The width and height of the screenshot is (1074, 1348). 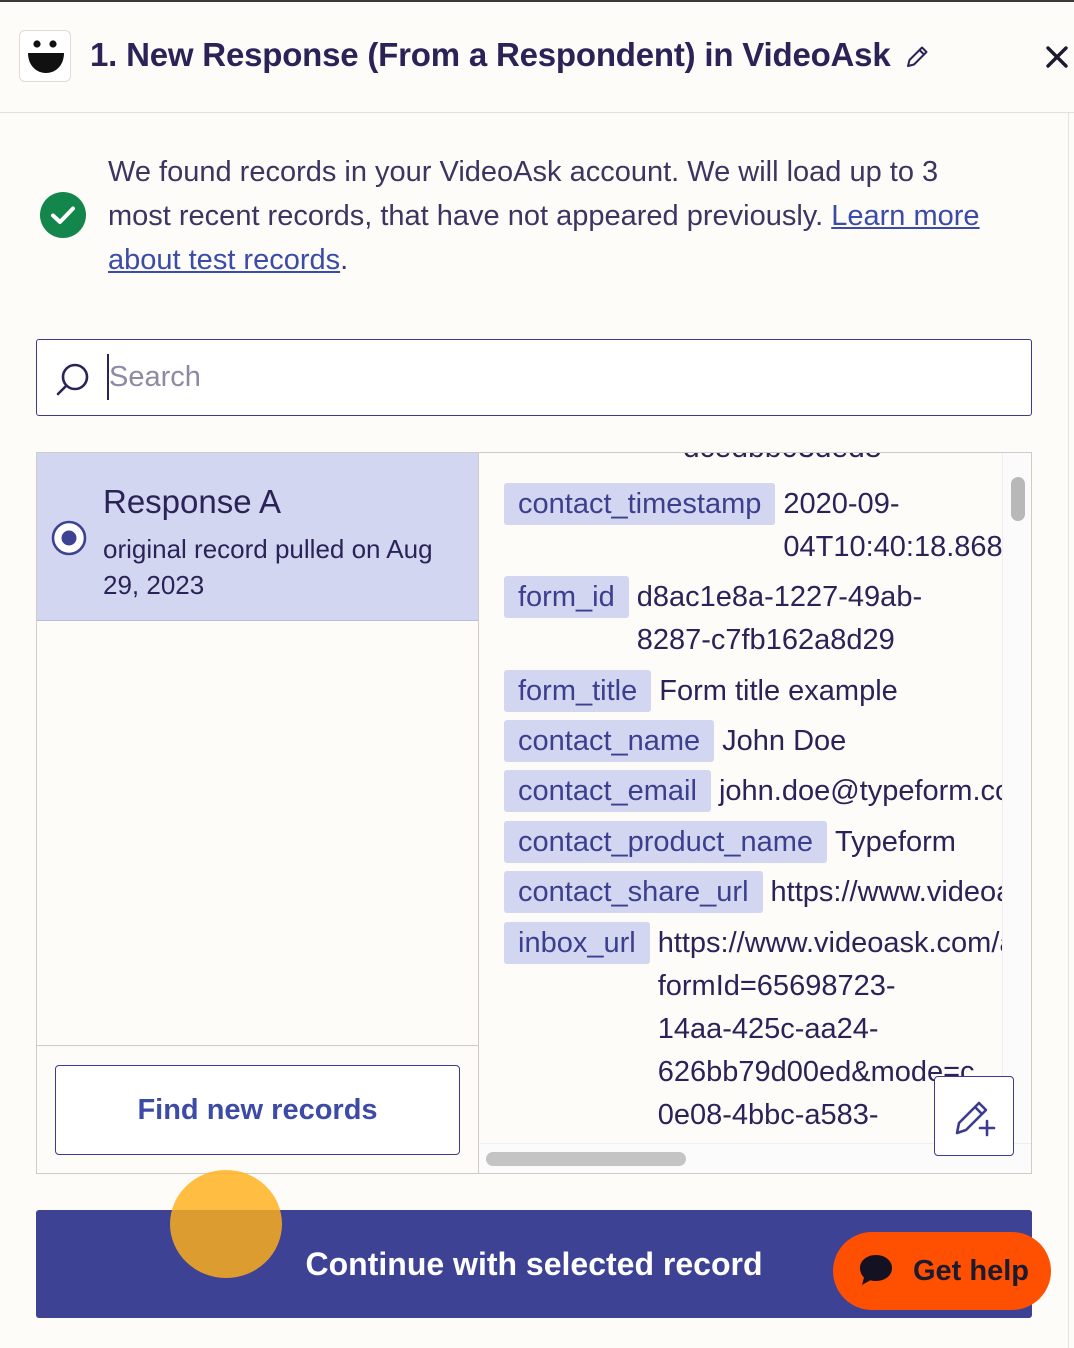 What do you see at coordinates (779, 618) in the screenshot?
I see `field-value: d8ac1e8a-1227-49ab- 8287-c7fb162a8d29` at bounding box center [779, 618].